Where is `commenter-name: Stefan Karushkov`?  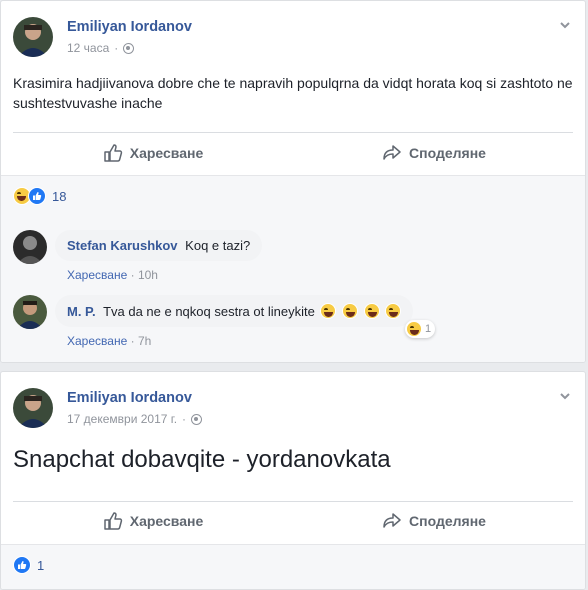 commenter-name: Stefan Karushkov is located at coordinates (122, 245).